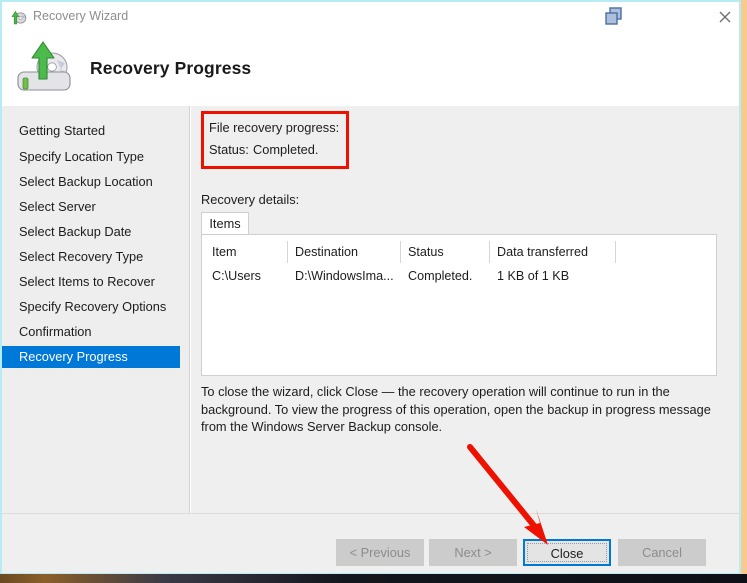 The height and width of the screenshot is (583, 747). What do you see at coordinates (426, 252) in the screenshot?
I see `column-header-status: Status` at bounding box center [426, 252].